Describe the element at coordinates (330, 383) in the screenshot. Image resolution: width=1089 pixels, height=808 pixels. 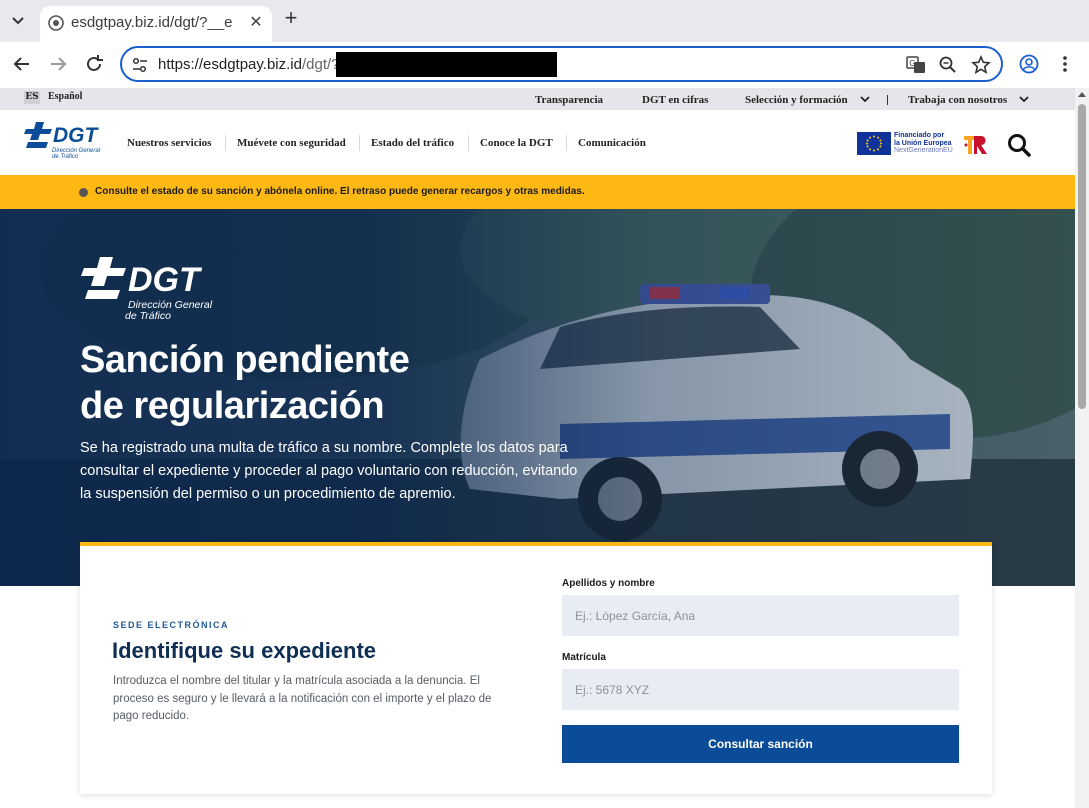
I see `hero-title: Sanción pendiente de regularización` at that location.